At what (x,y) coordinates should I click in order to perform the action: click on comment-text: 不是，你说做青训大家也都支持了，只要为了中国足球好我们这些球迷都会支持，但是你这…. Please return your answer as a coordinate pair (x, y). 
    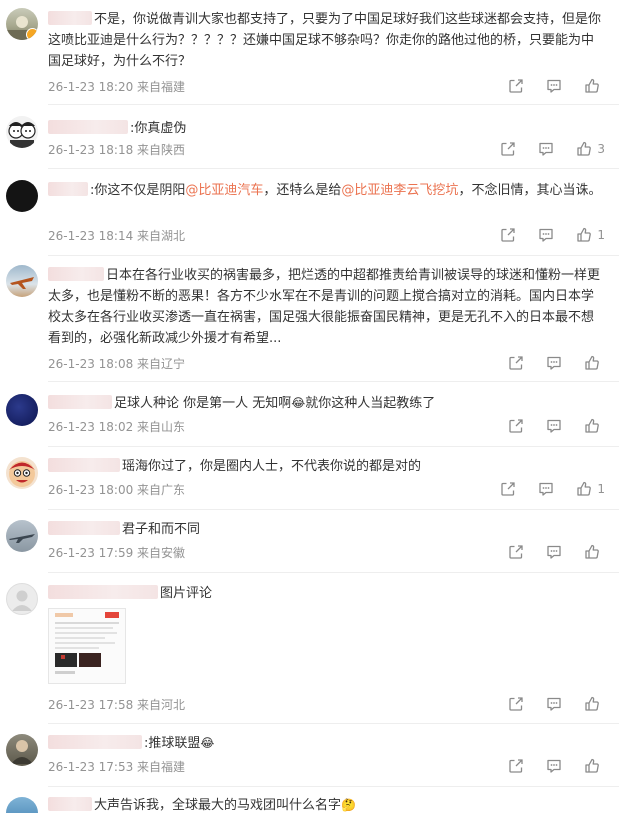
    Looking at the image, I should click on (325, 40).